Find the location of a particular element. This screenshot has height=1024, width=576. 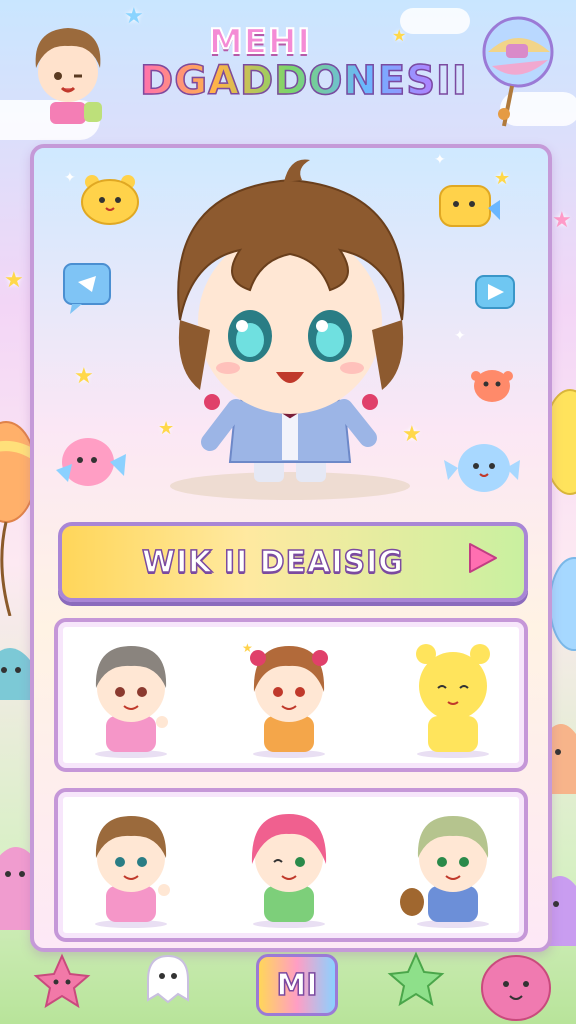

play-arrow-icon is located at coordinates (483, 558).